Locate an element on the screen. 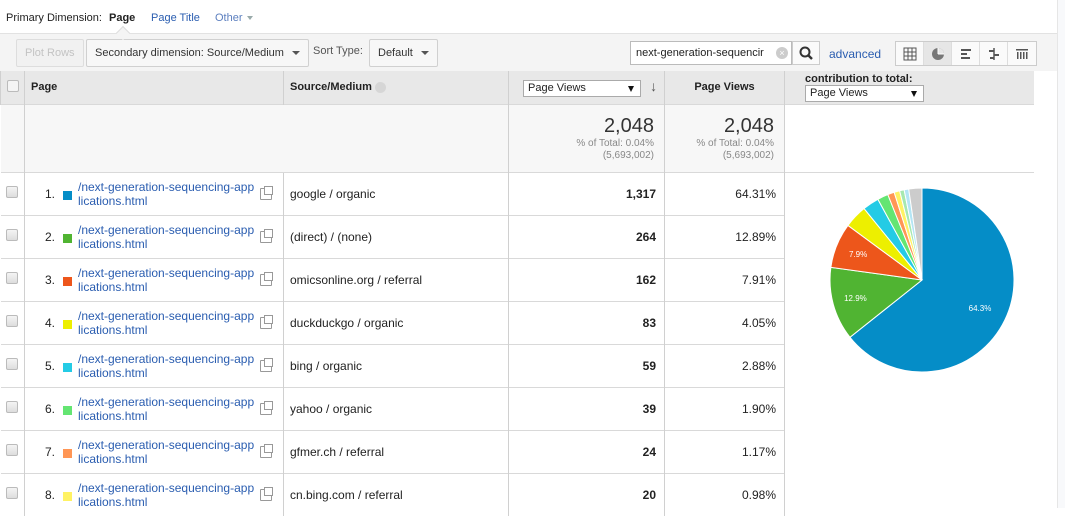 This screenshot has width=1065, height=516. performance-view-icon is located at coordinates (966, 53).